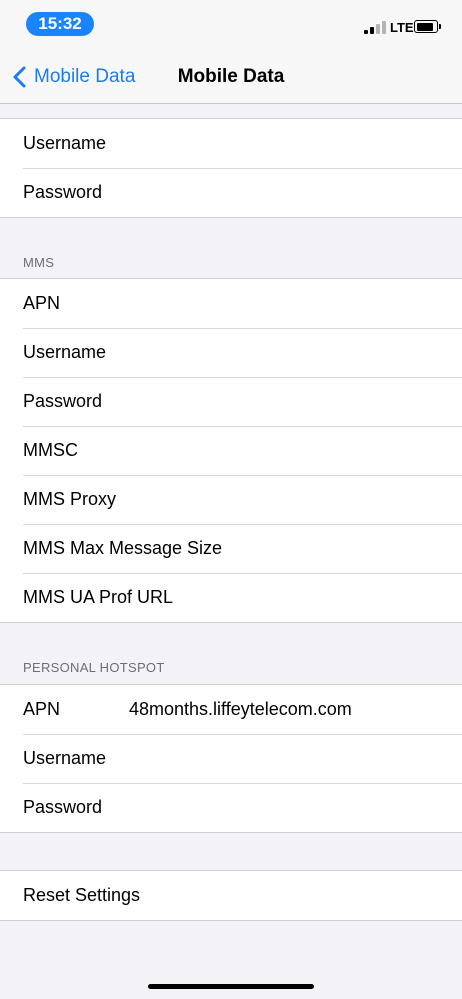 This screenshot has width=462, height=999. Describe the element at coordinates (427, 26) in the screenshot. I see `battery-icon` at that location.